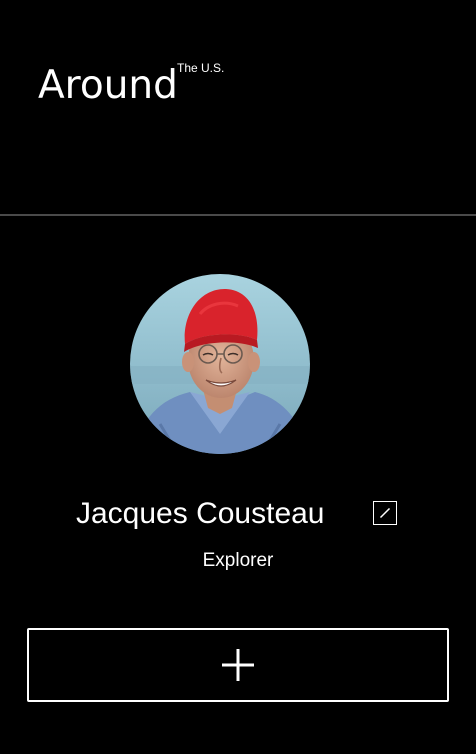  Describe the element at coordinates (238, 215) in the screenshot. I see `header-divider` at that location.